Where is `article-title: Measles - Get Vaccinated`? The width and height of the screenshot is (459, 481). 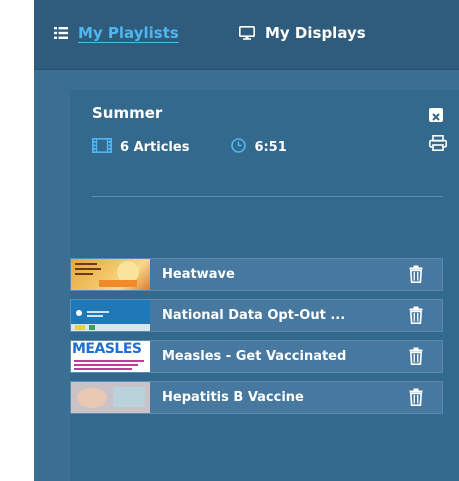
article-title: Measles - Get Vaccinated is located at coordinates (254, 356).